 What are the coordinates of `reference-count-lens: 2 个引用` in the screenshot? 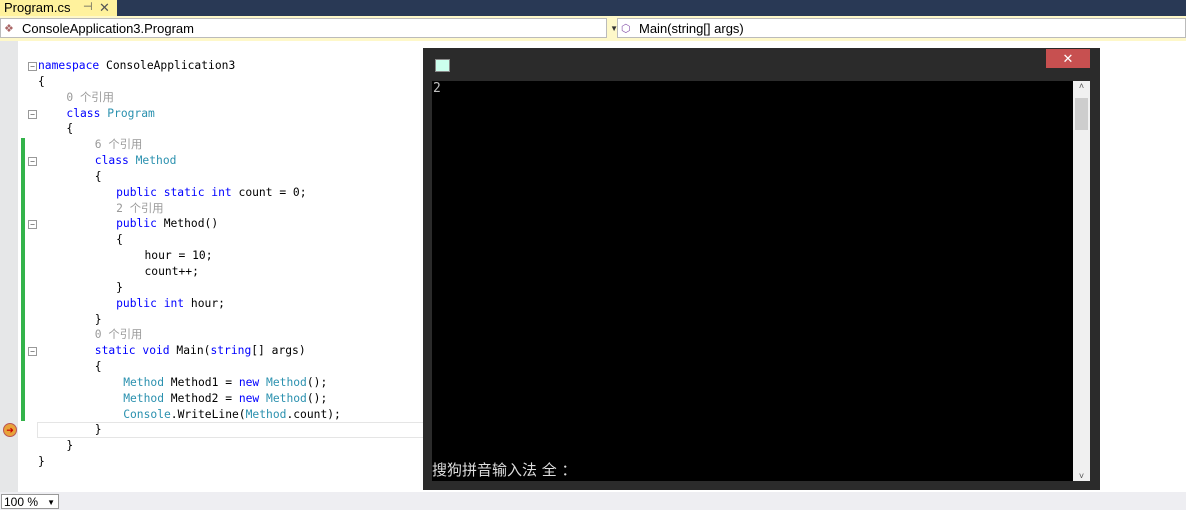 It's located at (140, 208).